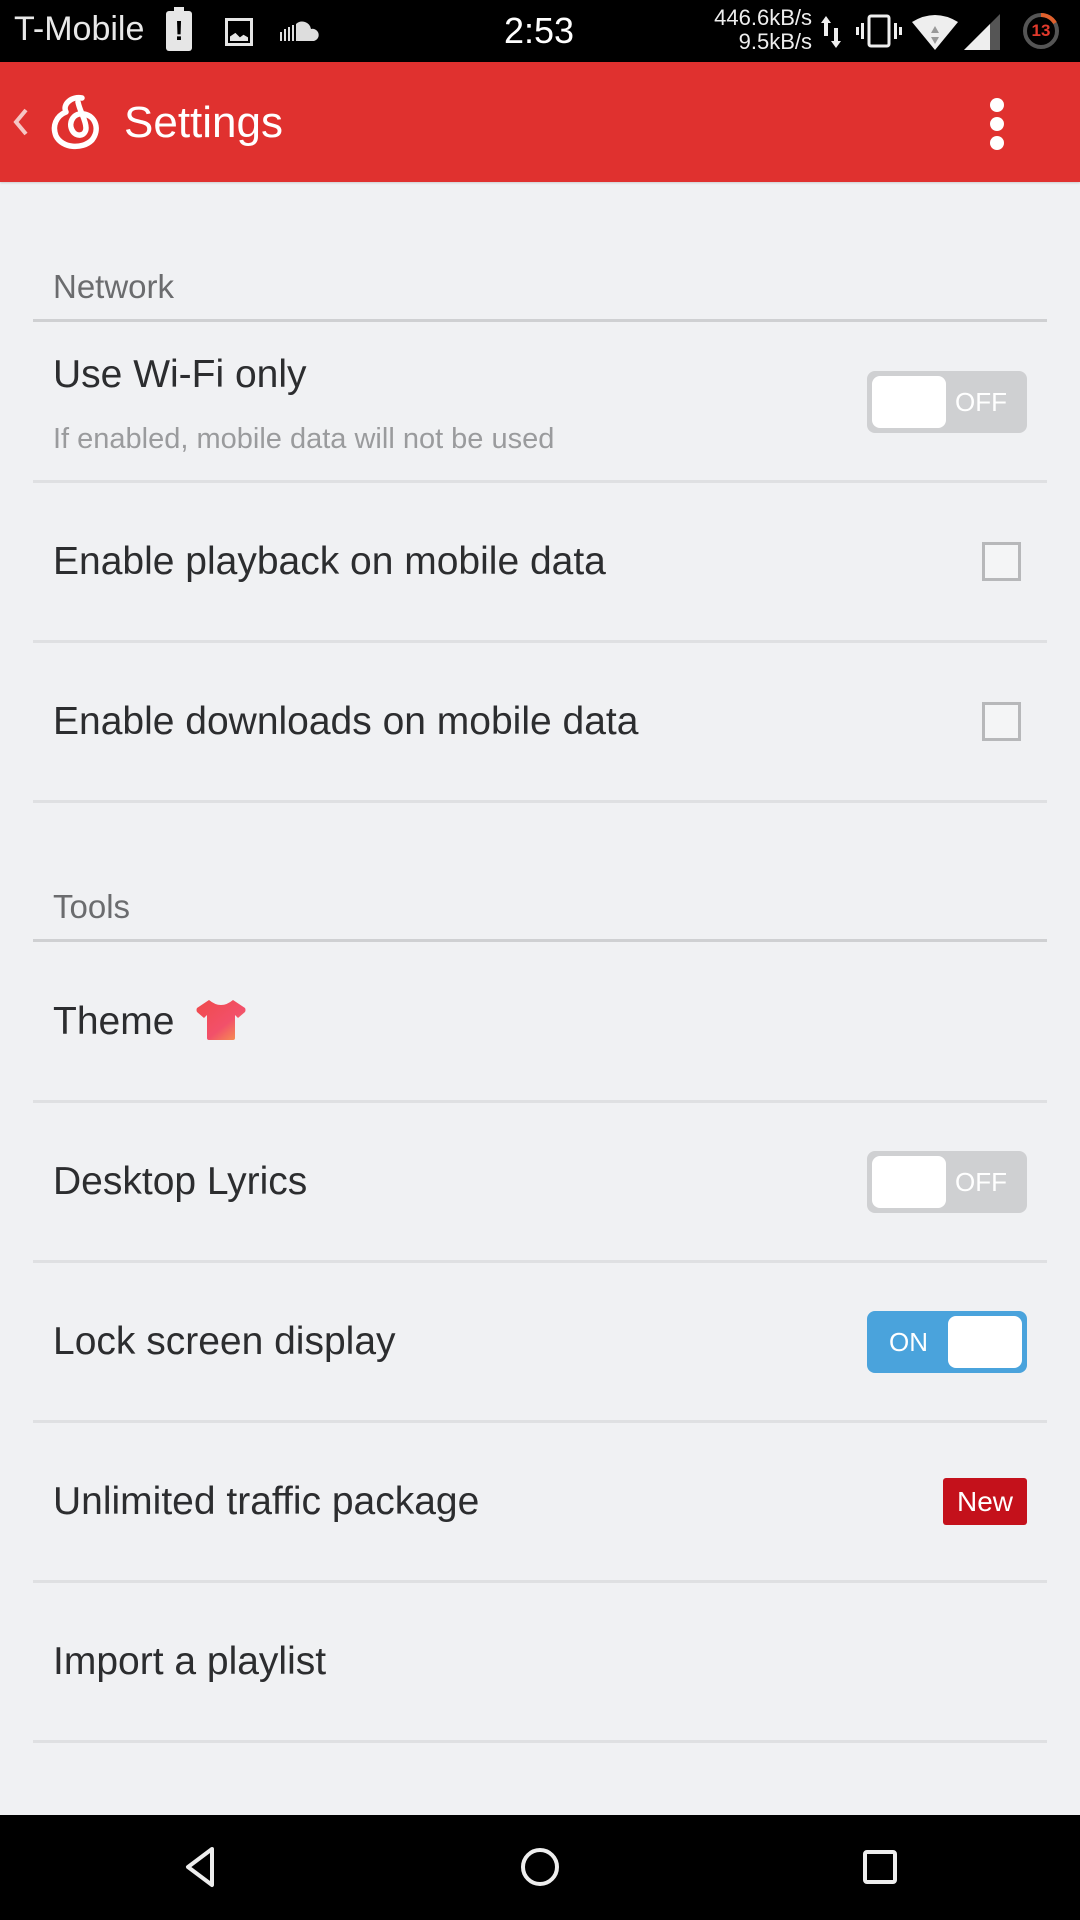  Describe the element at coordinates (79, 29) in the screenshot. I see `carrier-name: T-Mobile` at that location.